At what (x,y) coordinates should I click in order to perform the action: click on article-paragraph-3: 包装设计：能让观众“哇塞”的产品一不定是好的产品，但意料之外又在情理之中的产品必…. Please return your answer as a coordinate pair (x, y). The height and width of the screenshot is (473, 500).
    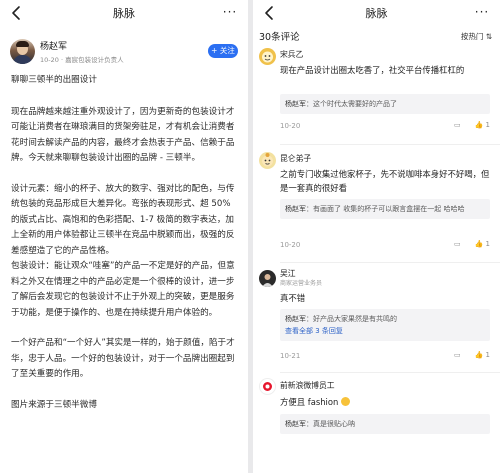
    Looking at the image, I should click on (123, 289).